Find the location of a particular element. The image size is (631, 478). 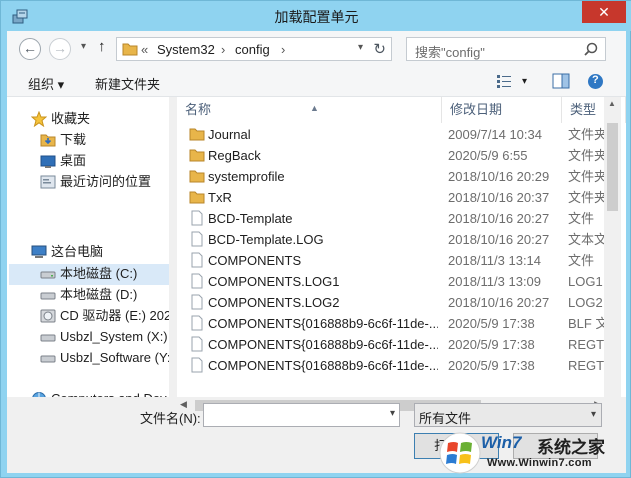

filetype-select: 所有文件 ▾ is located at coordinates (508, 415).